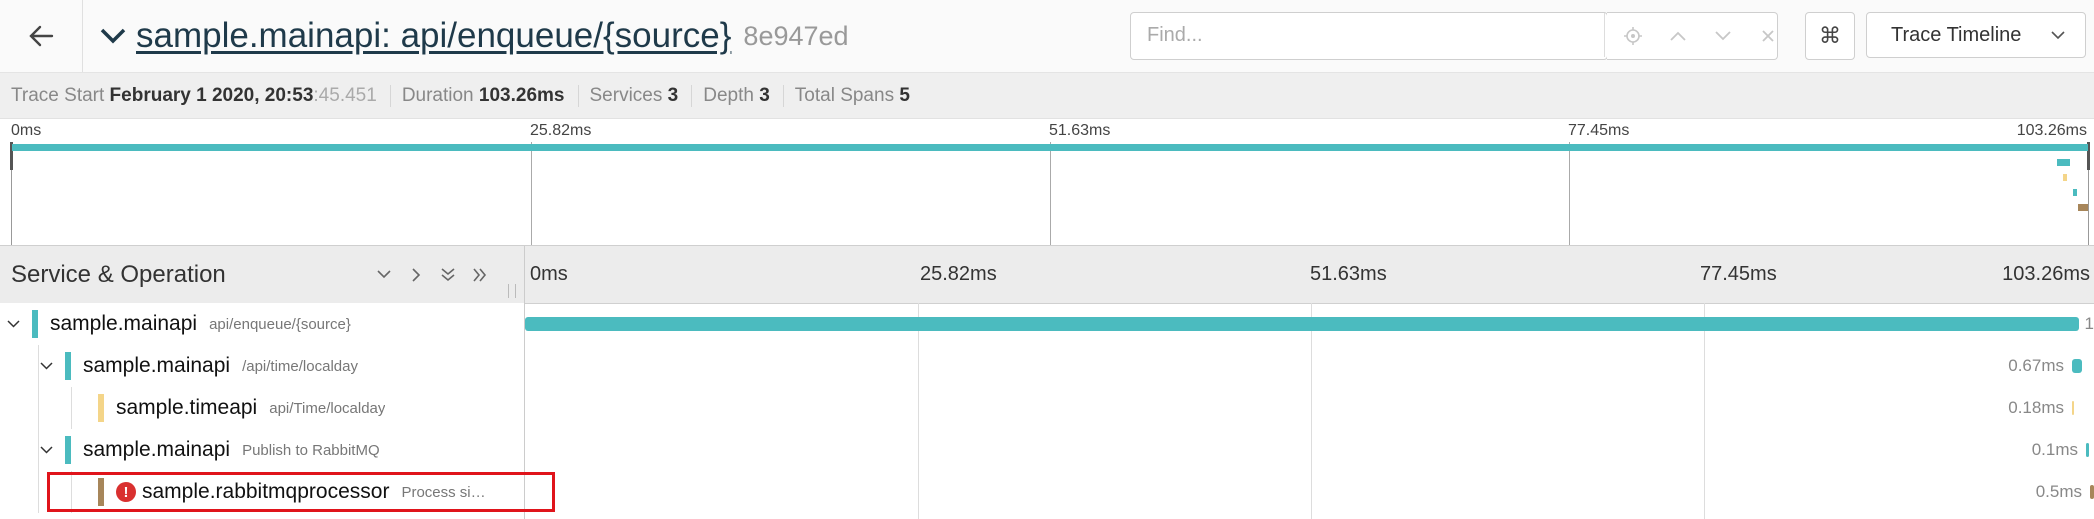  Describe the element at coordinates (118, 274) in the screenshot. I see `service-operation-title: Service & Operation` at that location.